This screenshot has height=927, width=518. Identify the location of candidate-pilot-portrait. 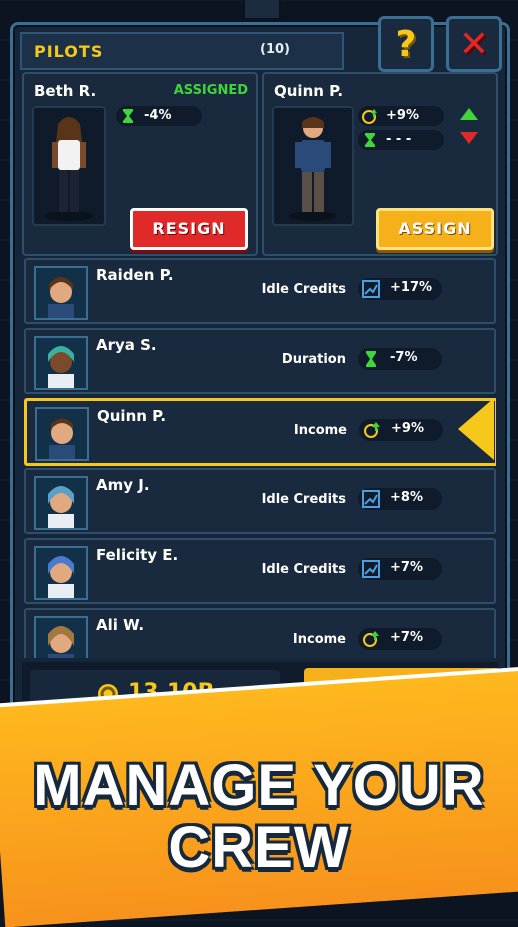
(313, 166).